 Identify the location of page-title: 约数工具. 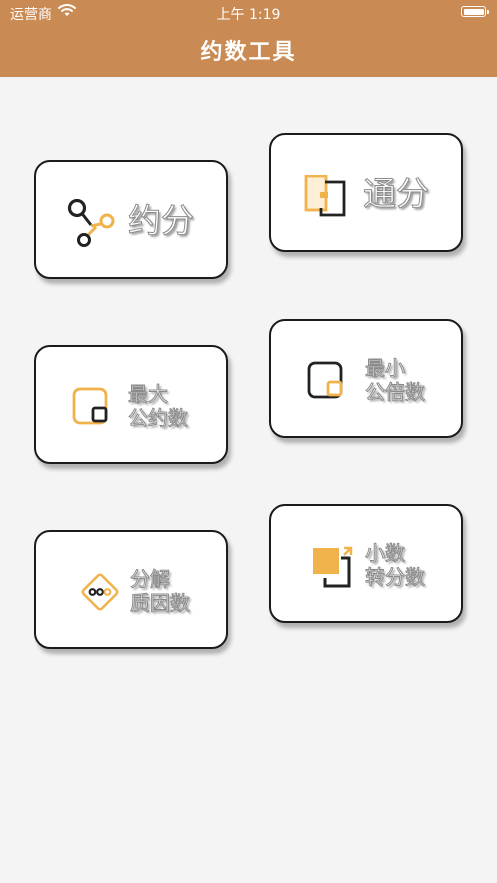
(248, 52).